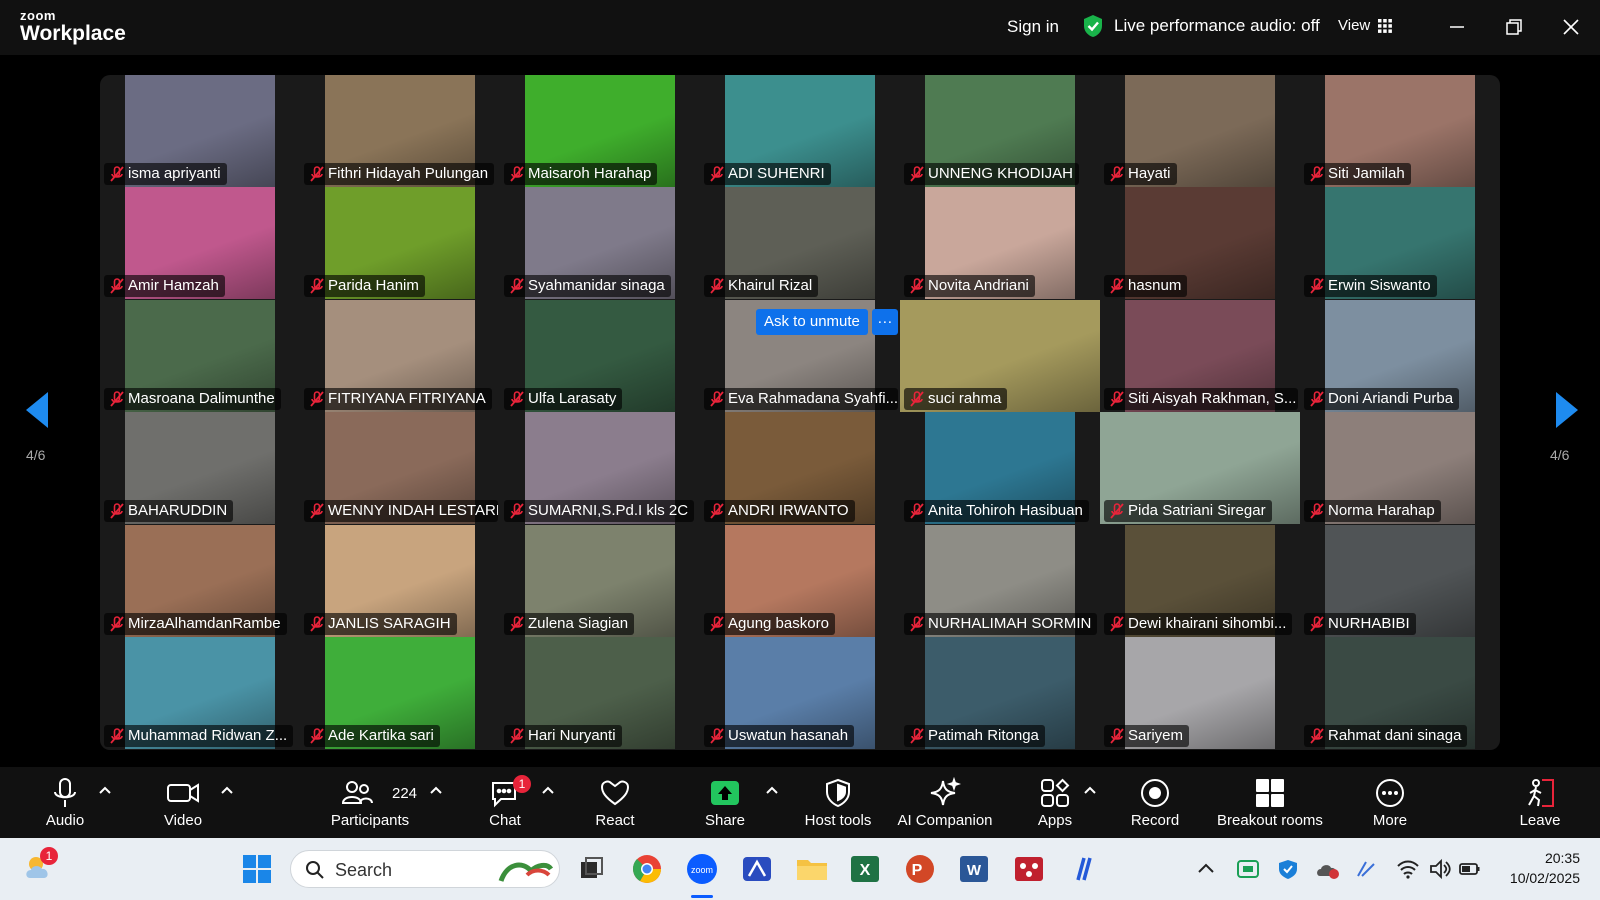 Image resolution: width=1600 pixels, height=900 pixels. I want to click on ask-to-unmute-button: Ask to unmute, so click(812, 322).